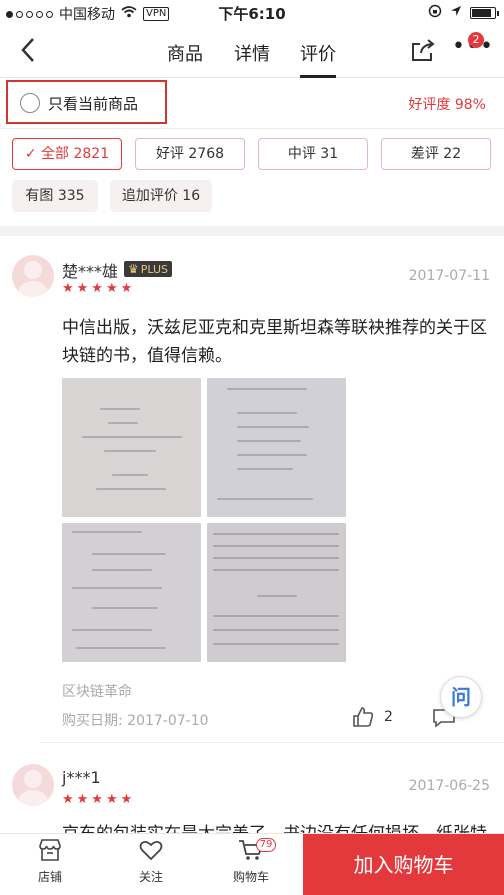 This screenshot has height=895, width=504. What do you see at coordinates (185, 53) in the screenshot?
I see `tab-product: 商品` at bounding box center [185, 53].